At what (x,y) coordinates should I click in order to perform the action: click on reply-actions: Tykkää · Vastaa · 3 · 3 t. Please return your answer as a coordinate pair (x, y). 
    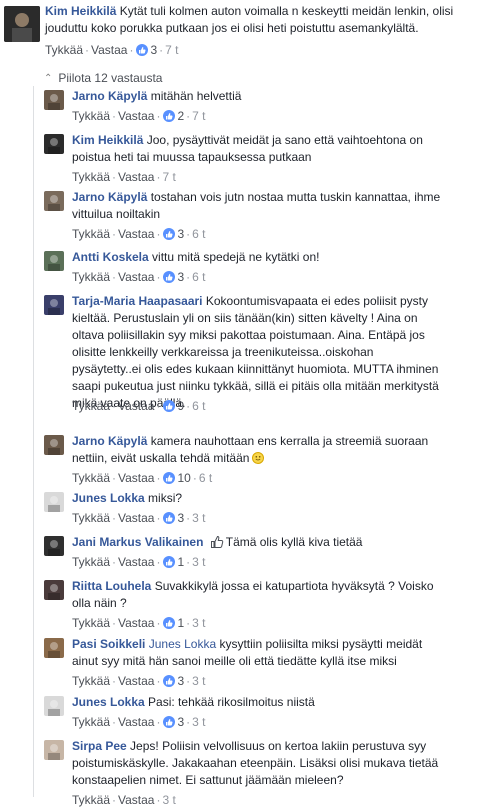
    Looking at the image, I should click on (139, 518).